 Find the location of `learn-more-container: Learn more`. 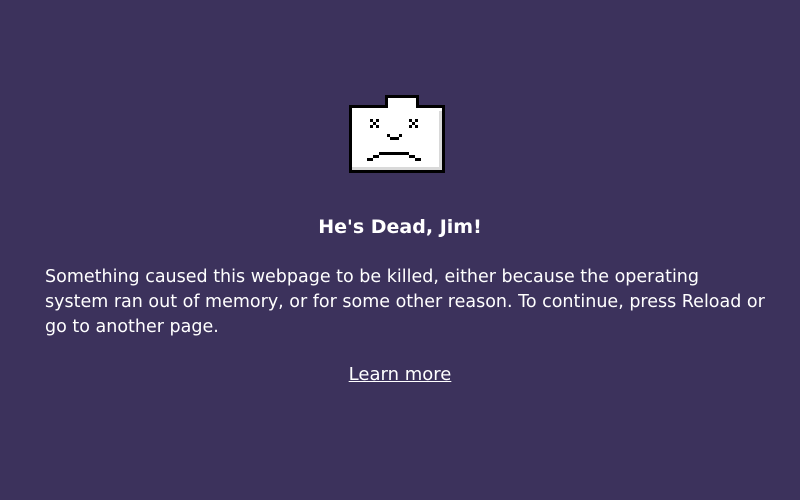

learn-more-container: Learn more is located at coordinates (400, 375).